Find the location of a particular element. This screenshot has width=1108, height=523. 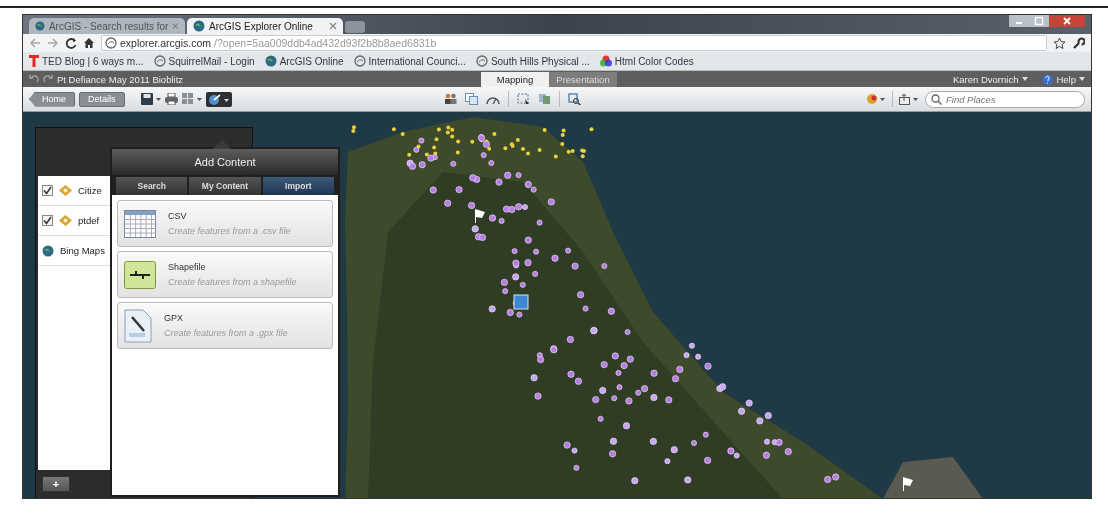

add-layer-button: + is located at coordinates (56, 484).